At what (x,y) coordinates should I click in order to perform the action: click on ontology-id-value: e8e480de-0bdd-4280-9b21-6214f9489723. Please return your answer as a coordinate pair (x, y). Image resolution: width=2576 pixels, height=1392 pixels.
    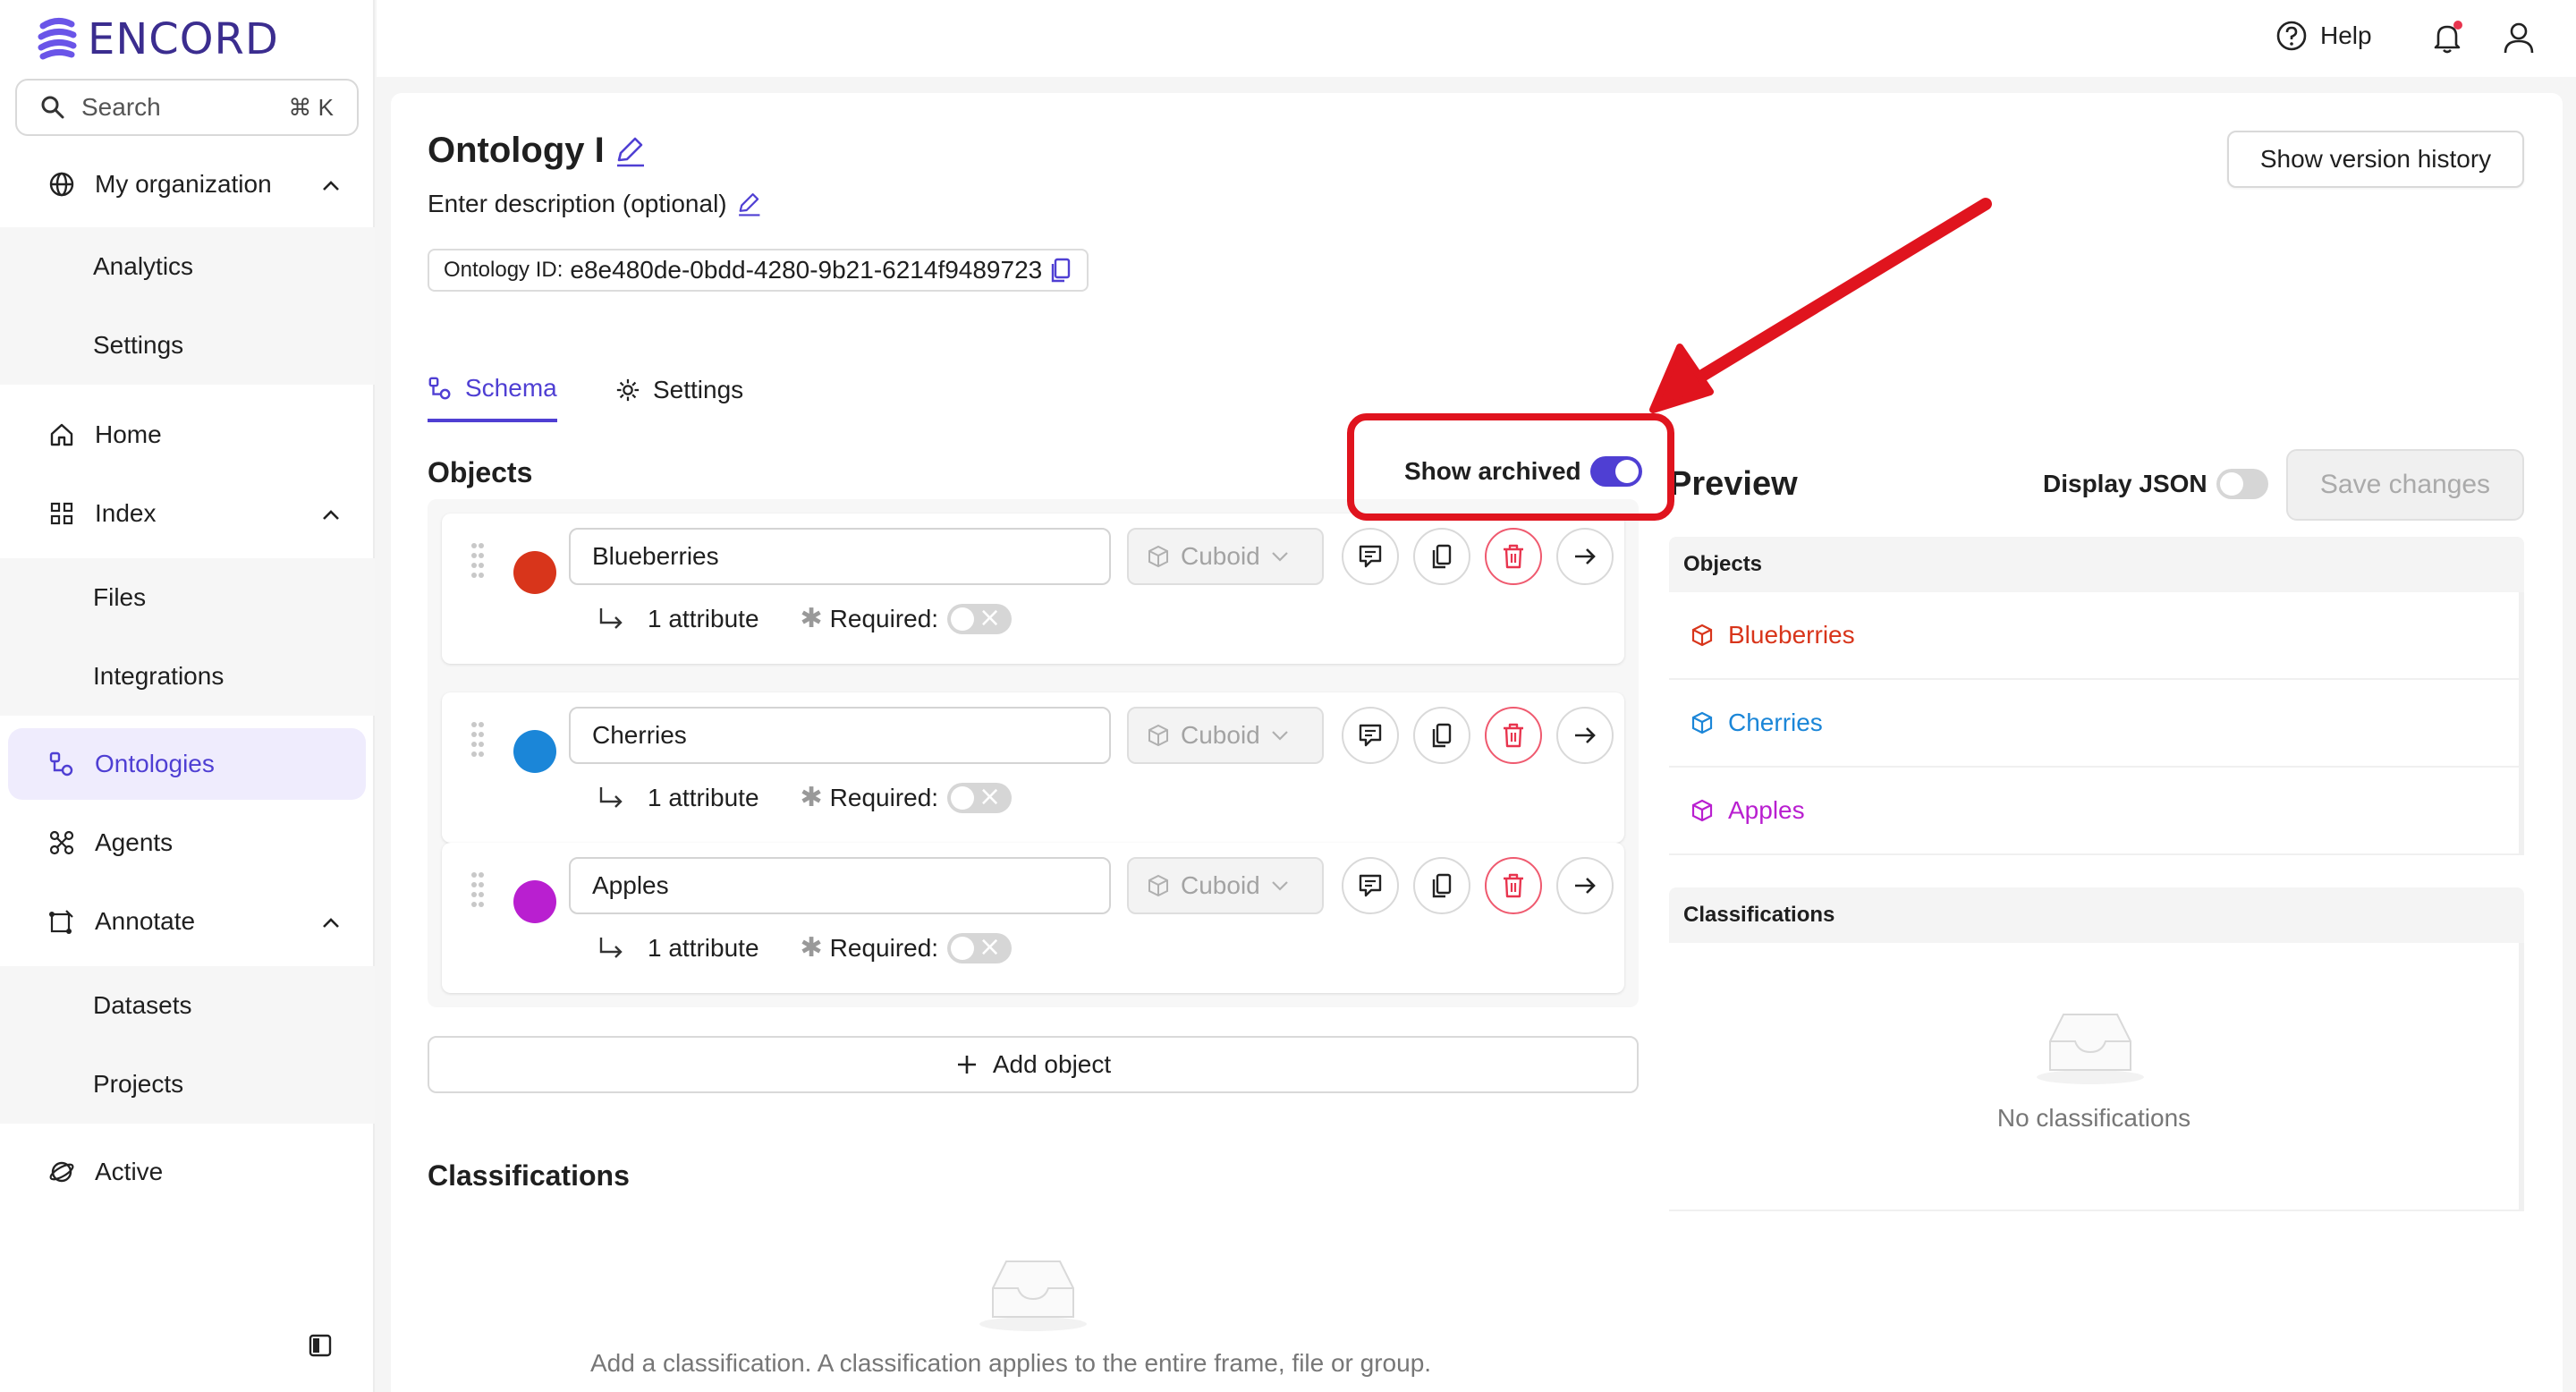
    Looking at the image, I should click on (806, 270).